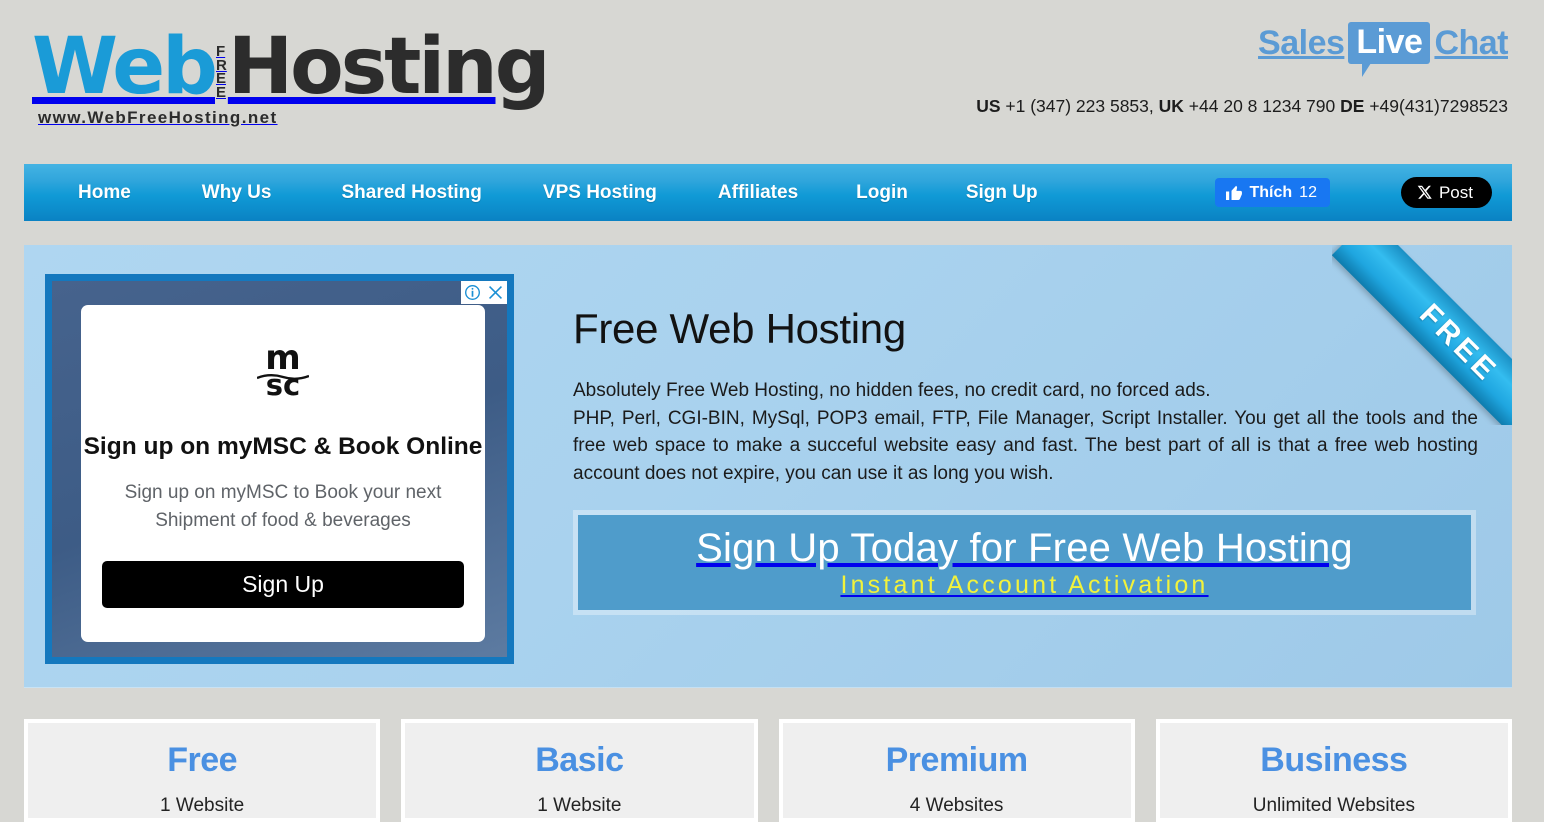  I want to click on close-icon, so click(495, 292).